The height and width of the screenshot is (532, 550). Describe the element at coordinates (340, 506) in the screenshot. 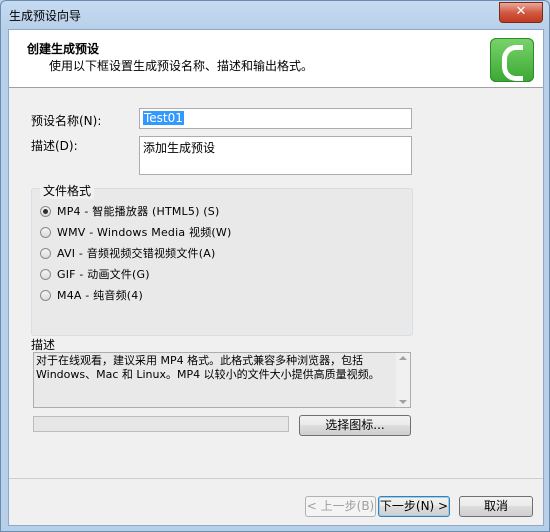

I see `back-button: < 上一步(B)` at that location.